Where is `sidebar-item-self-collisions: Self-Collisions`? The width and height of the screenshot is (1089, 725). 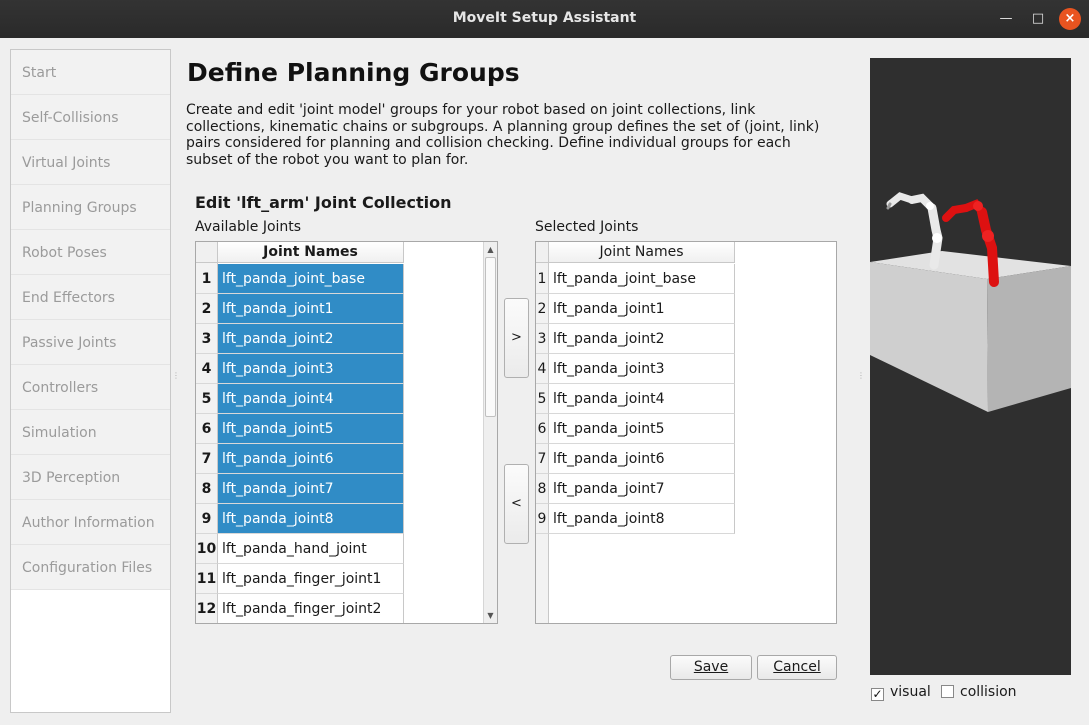
sidebar-item-self-collisions: Self-Collisions is located at coordinates (90, 117).